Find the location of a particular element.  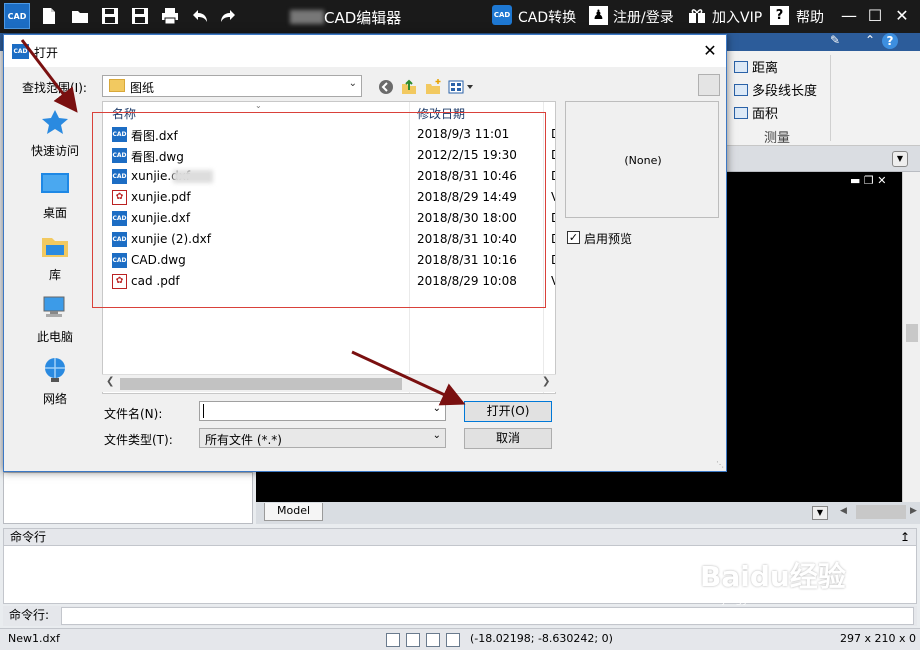

pdf-file-icon: ✿ is located at coordinates (119, 281).